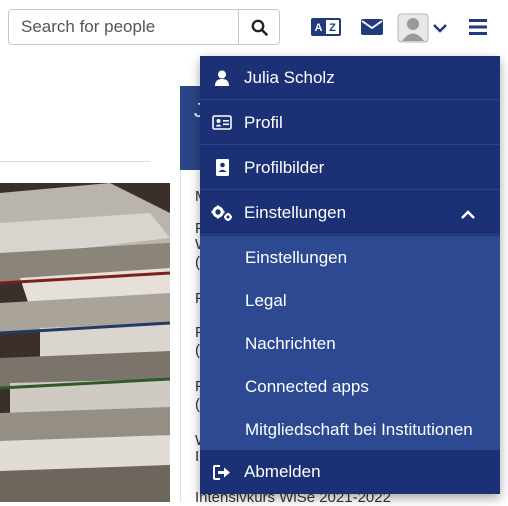 The image size is (508, 506). Describe the element at coordinates (222, 213) in the screenshot. I see `cogs-icon` at that location.